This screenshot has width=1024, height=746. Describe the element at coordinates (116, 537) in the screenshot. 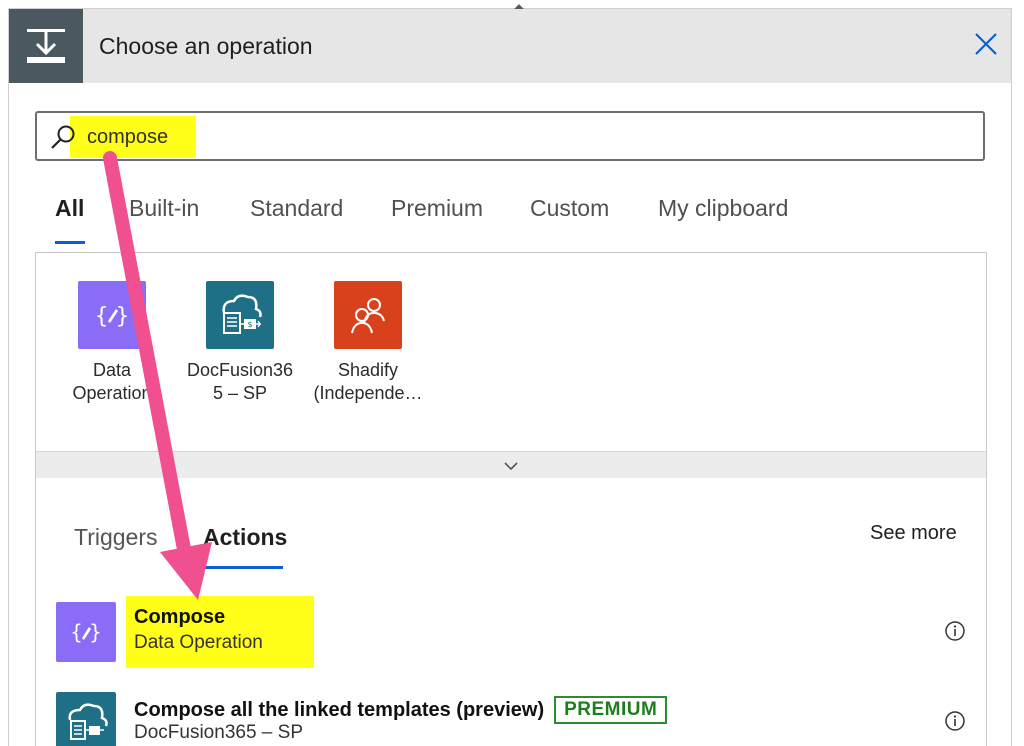

I see `tab-triggers: Triggers` at that location.